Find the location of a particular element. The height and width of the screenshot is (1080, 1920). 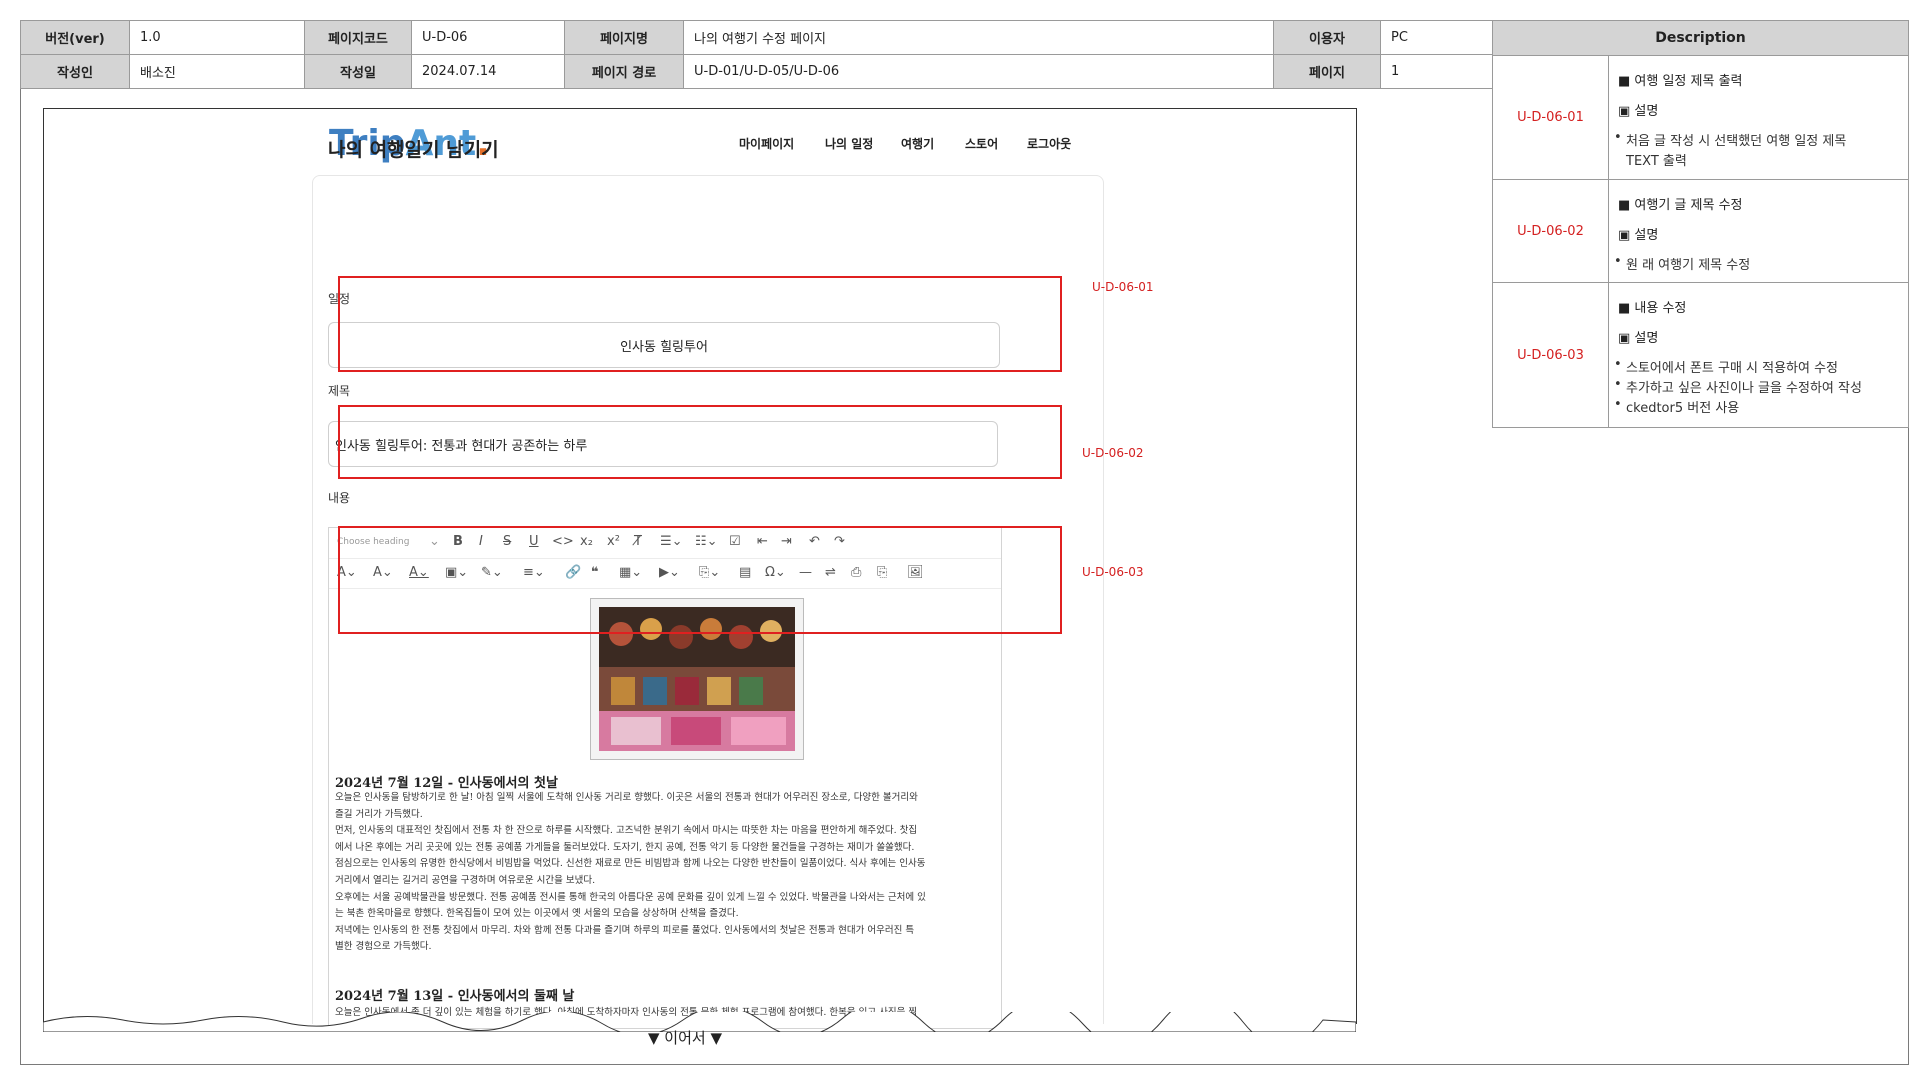

paragraph-line: 거리에서 열리는 길거리 공연을 구경하며 여유로운 시간을 보냈다. is located at coordinates (465, 880).